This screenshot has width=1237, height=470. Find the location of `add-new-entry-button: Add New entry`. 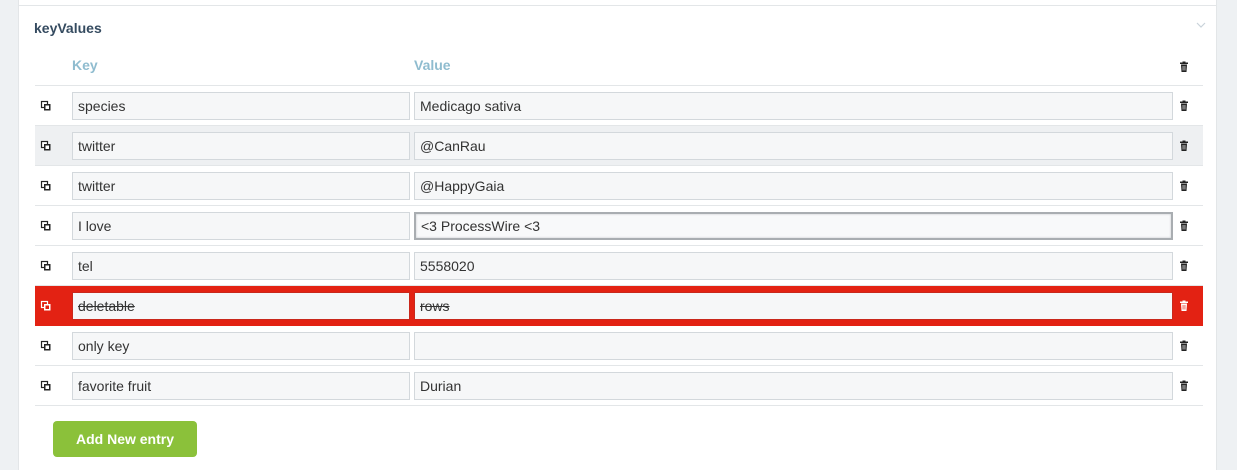

add-new-entry-button: Add New entry is located at coordinates (125, 439).